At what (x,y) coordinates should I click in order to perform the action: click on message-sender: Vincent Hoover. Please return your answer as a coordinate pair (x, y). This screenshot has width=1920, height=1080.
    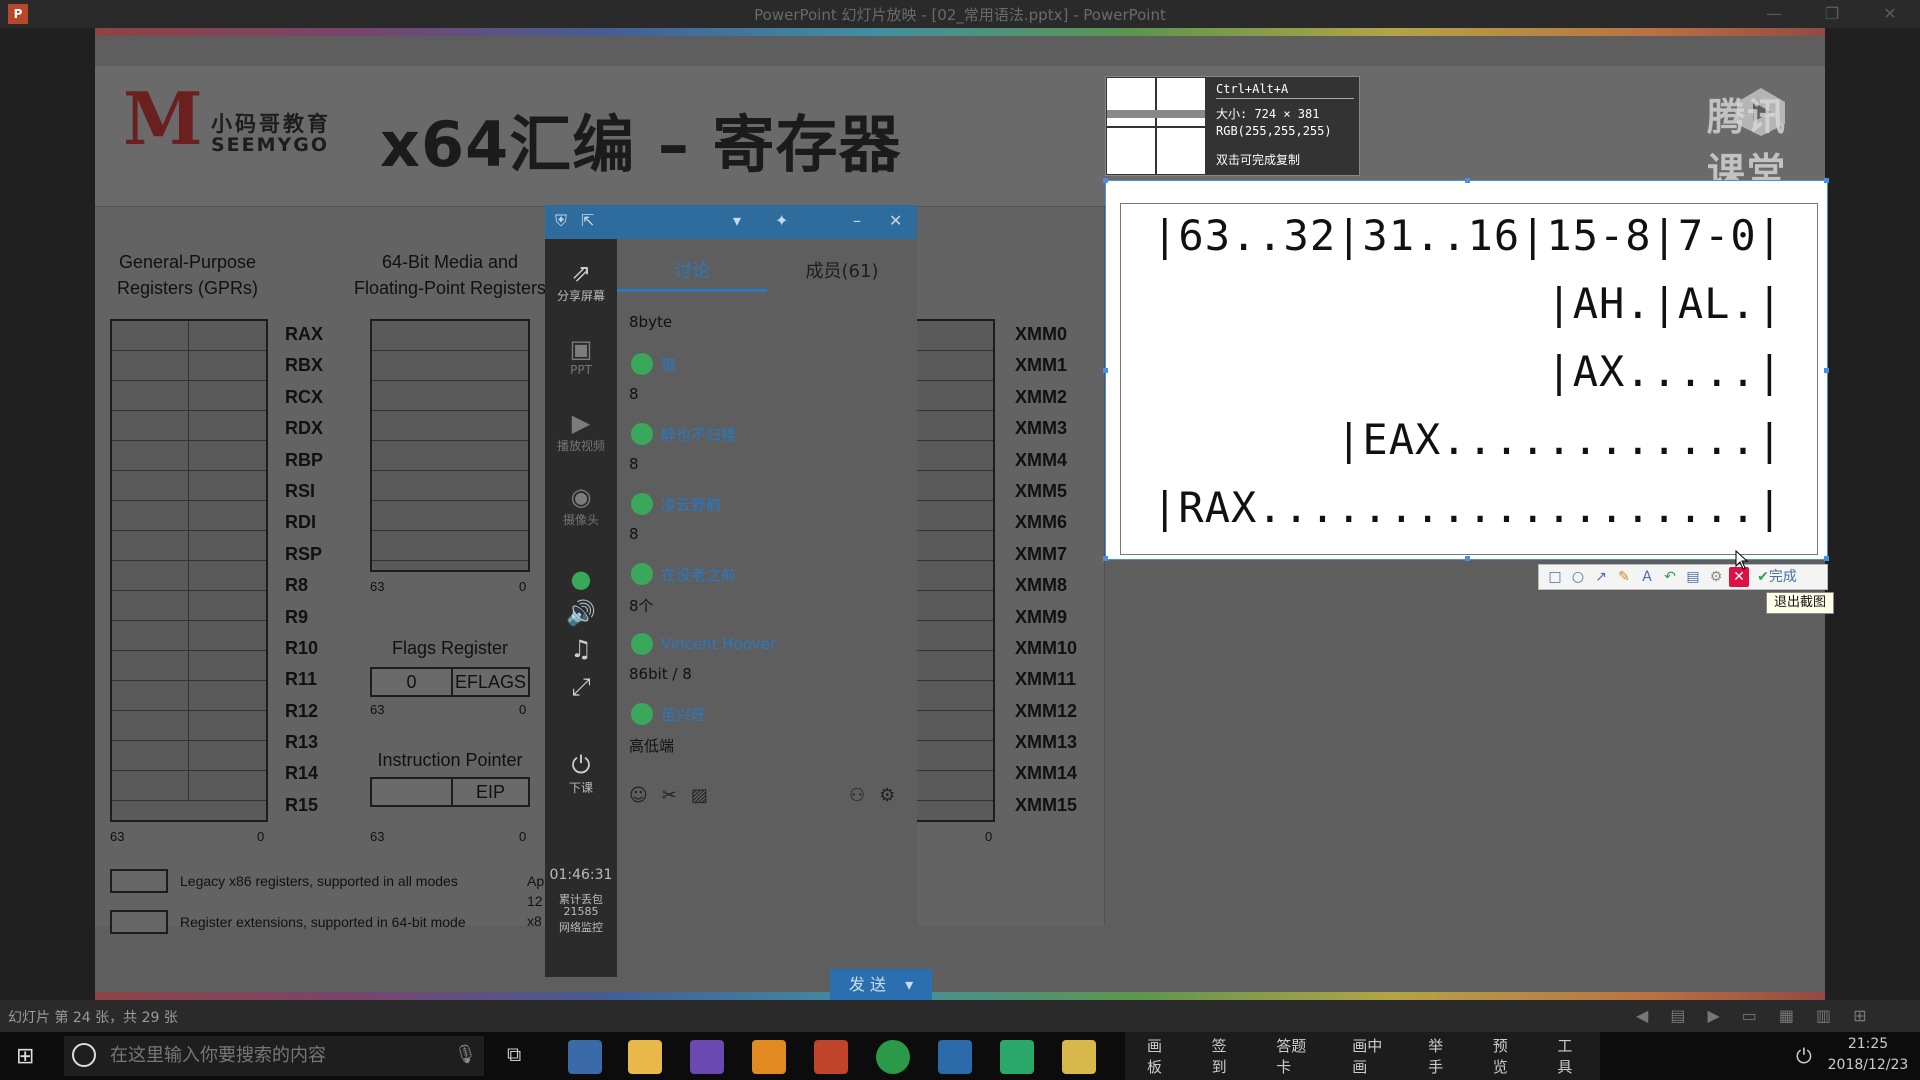
    Looking at the image, I should click on (703, 644).